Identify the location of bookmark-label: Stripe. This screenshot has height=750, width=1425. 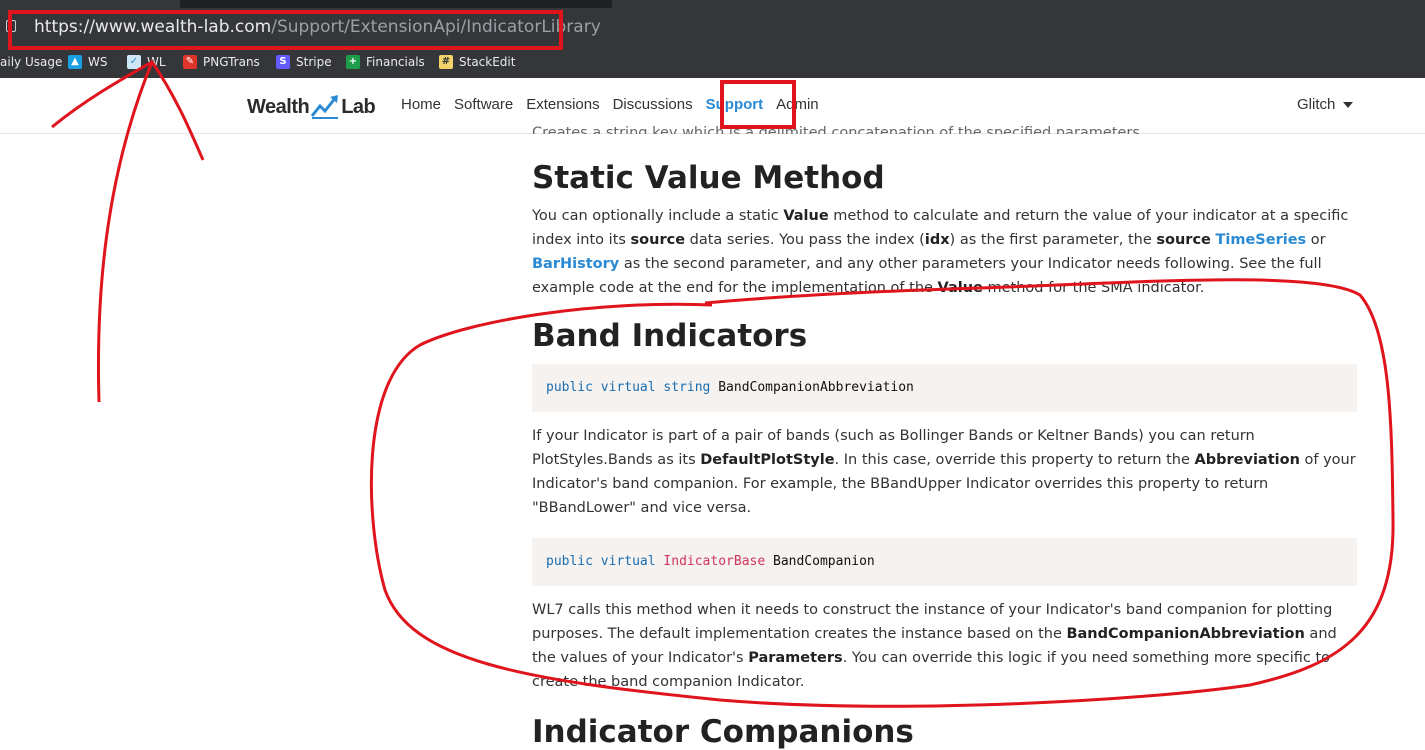
(314, 62).